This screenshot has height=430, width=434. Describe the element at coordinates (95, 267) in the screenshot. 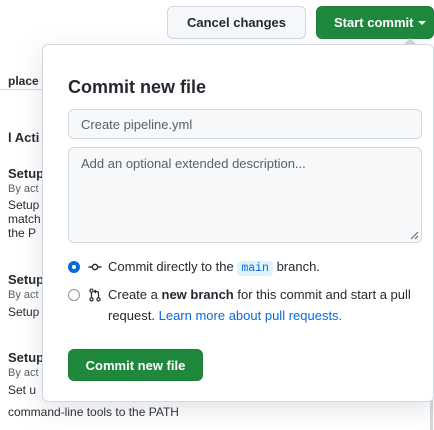

I see `git-commit-icon` at that location.